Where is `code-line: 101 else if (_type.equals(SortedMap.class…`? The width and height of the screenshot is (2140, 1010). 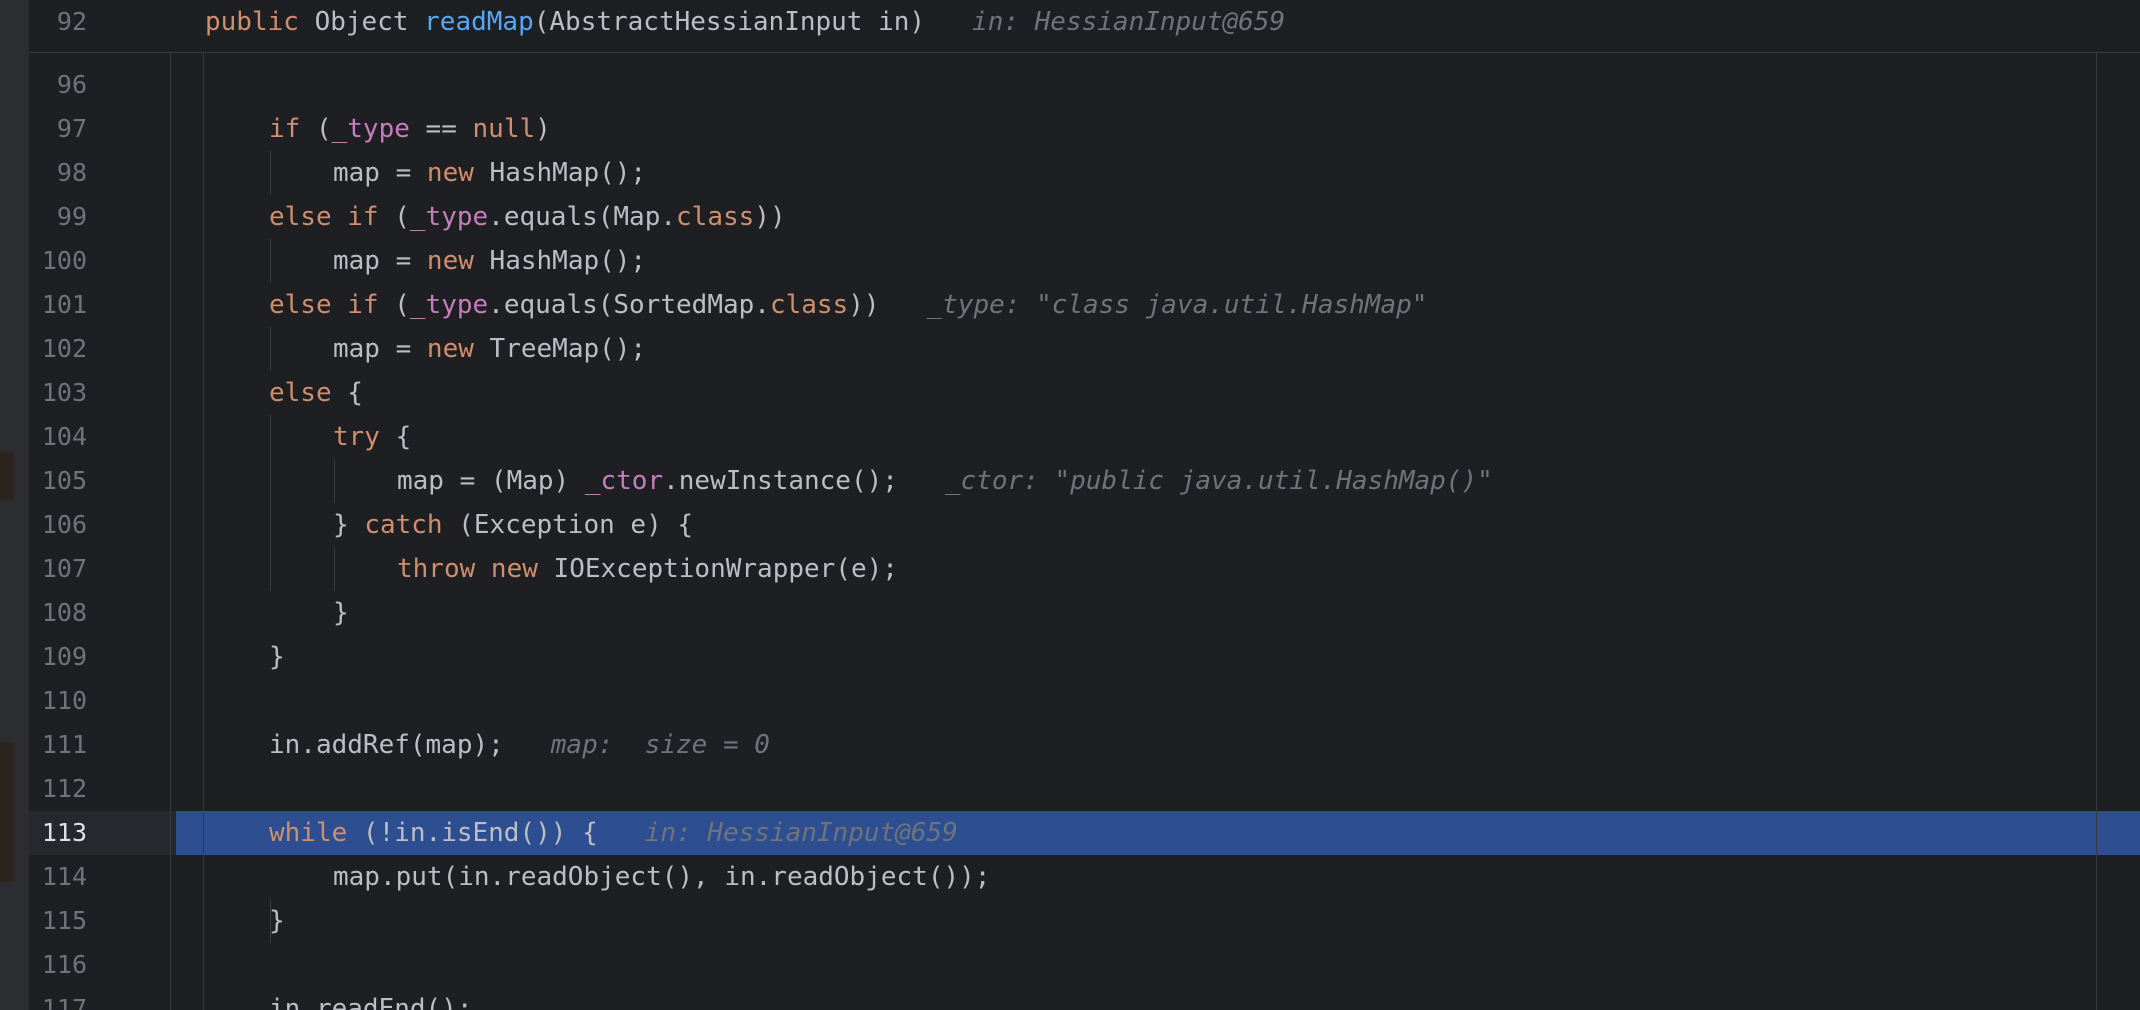
code-line: 101 else if (_type.equals(SortedMap.class… is located at coordinates (1084, 305).